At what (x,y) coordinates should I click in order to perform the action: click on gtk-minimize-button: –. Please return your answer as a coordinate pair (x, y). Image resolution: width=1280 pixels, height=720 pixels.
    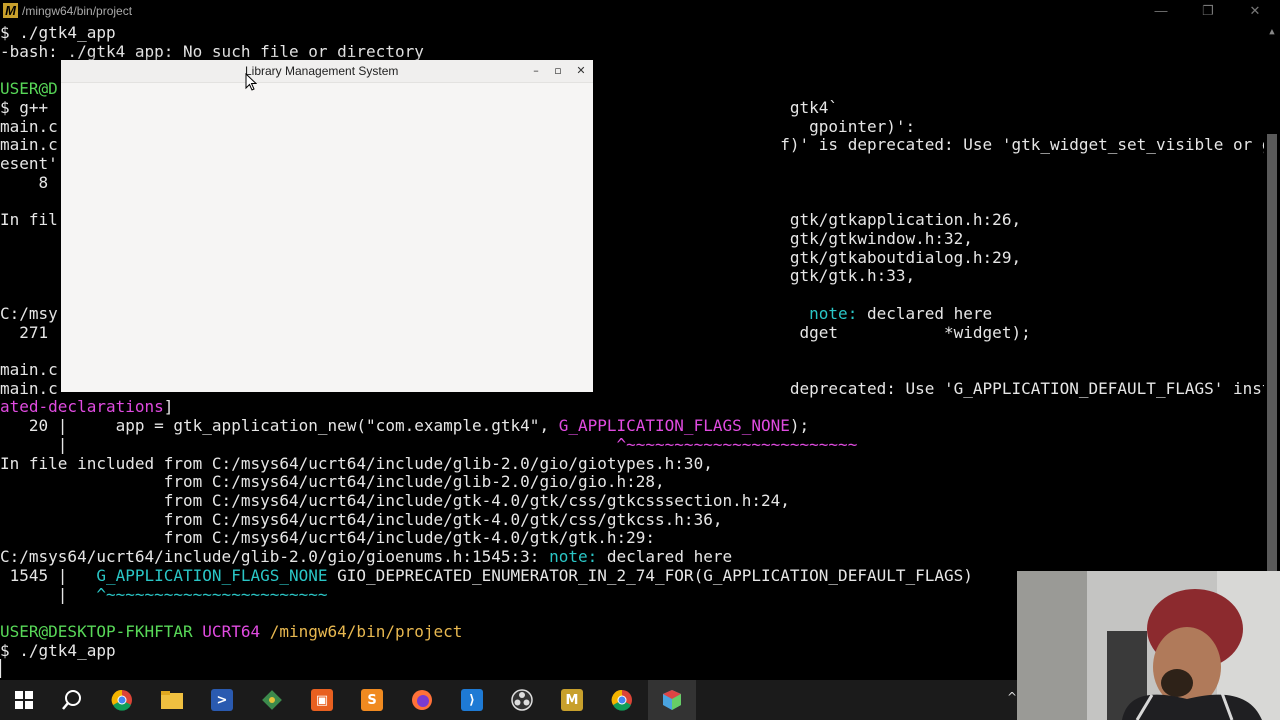
    Looking at the image, I should click on (536, 71).